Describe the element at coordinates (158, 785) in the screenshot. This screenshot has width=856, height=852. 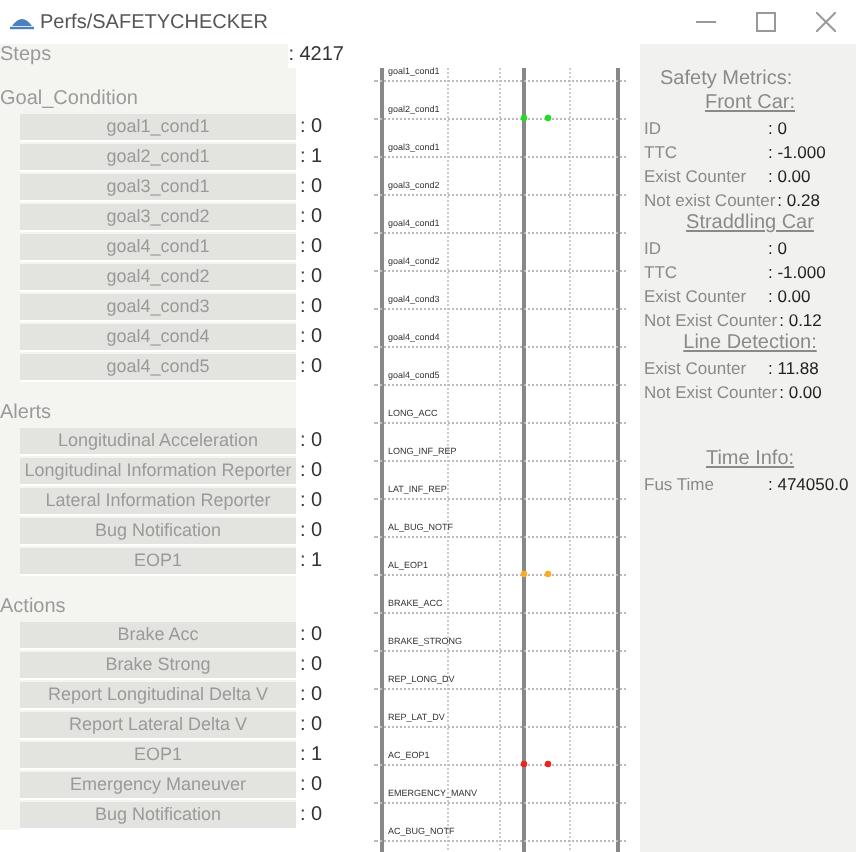
I see `signal-button: Emergency Maneuver` at that location.